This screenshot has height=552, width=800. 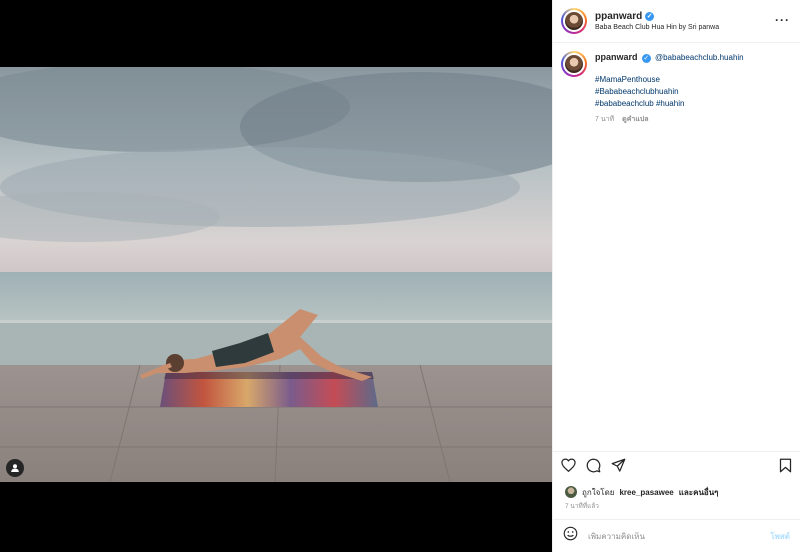 I want to click on location-link: Baba Beach Club Hua Hin by Sri panwa, so click(x=657, y=27).